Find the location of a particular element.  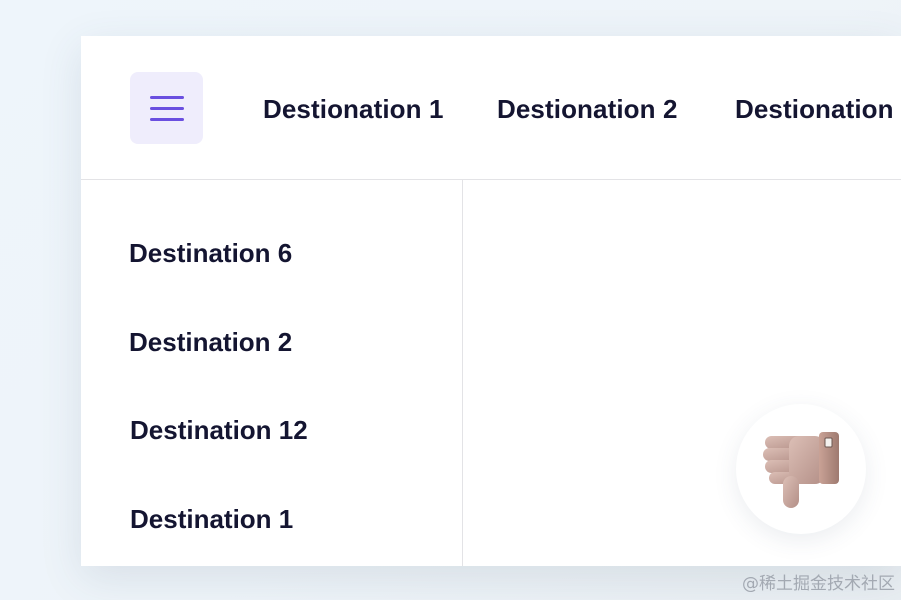

thumbs-down-icon is located at coordinates (801, 470).